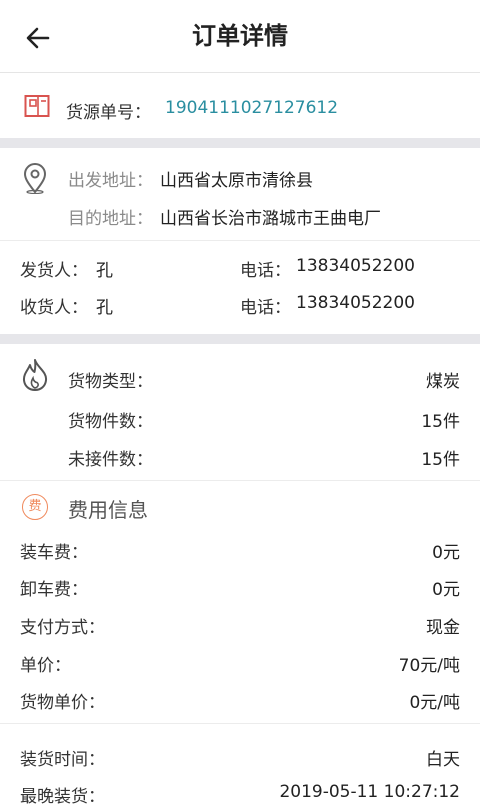 The width and height of the screenshot is (480, 807). What do you see at coordinates (62, 703) in the screenshot?
I see `cargo-unit-price-label: 货物单价：` at bounding box center [62, 703].